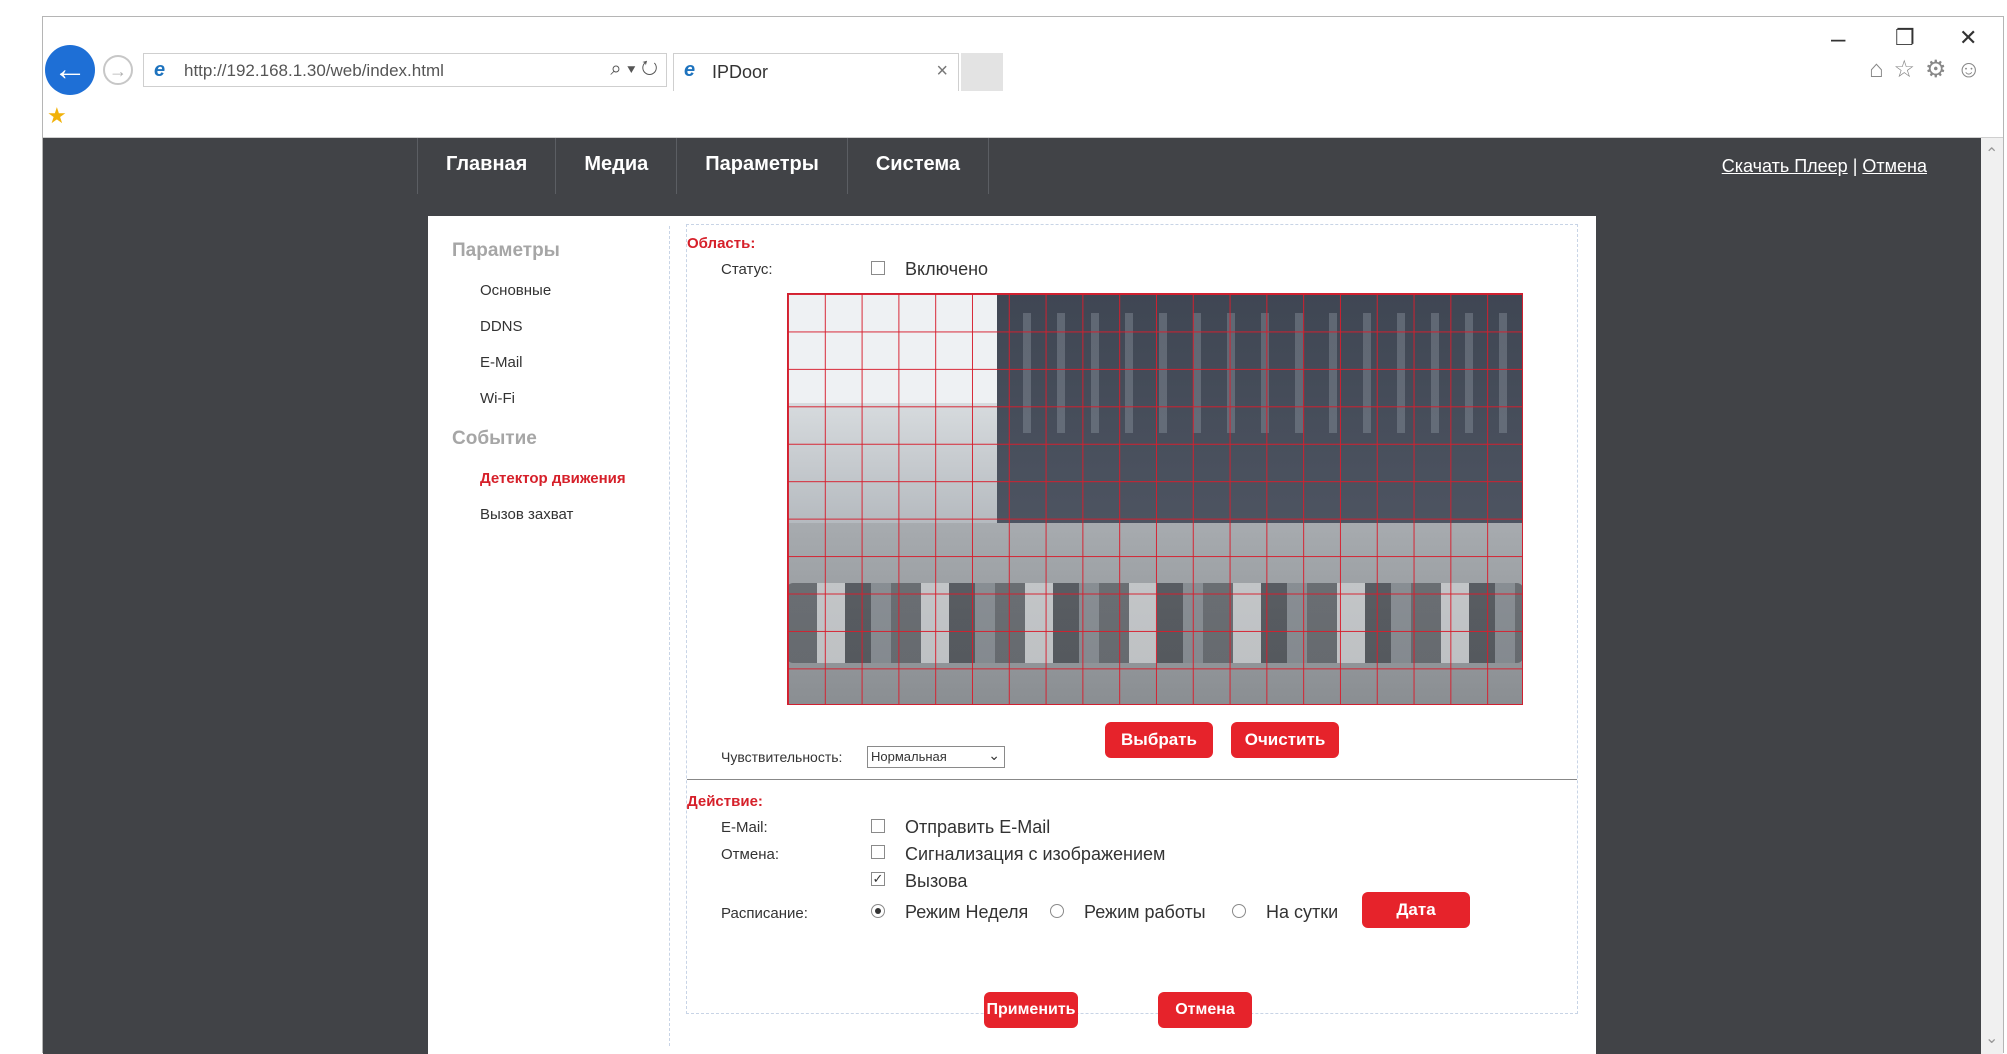 Image resolution: width=2007 pixels, height=1054 pixels. Describe the element at coordinates (936, 881) in the screenshot. I see `call-label: Вызова` at that location.